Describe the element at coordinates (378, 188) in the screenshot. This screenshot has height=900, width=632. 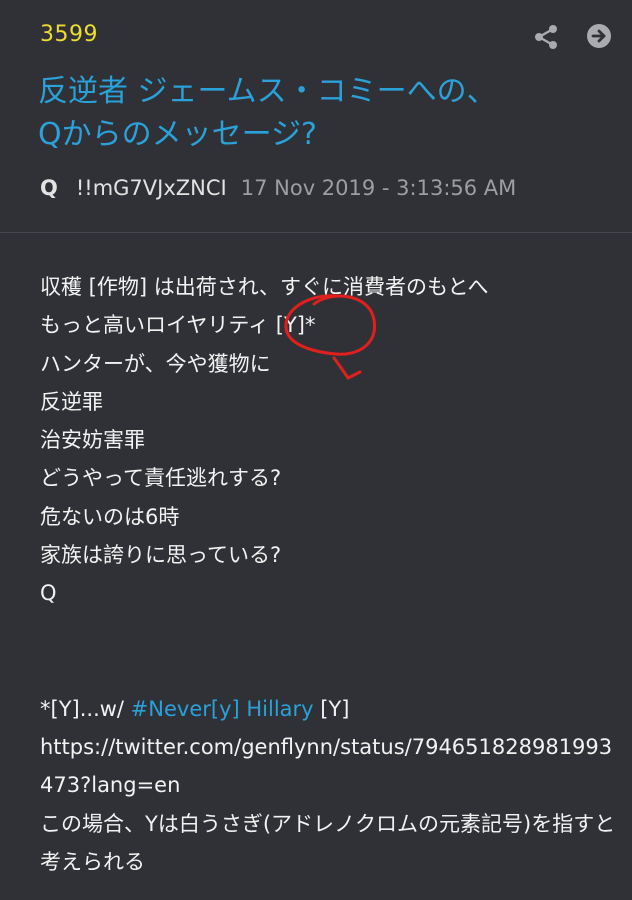
I see `post-date: 17 Nov 2019 - 3:13:56 AM` at that location.